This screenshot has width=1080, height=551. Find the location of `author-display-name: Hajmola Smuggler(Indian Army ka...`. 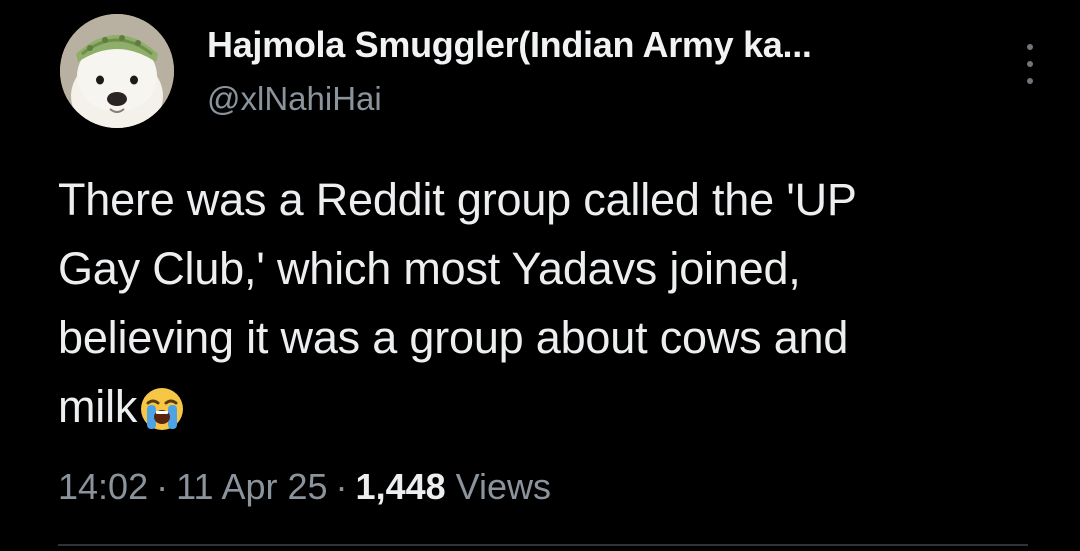

author-display-name: Hajmola Smuggler(Indian Army ka... is located at coordinates (509, 45).